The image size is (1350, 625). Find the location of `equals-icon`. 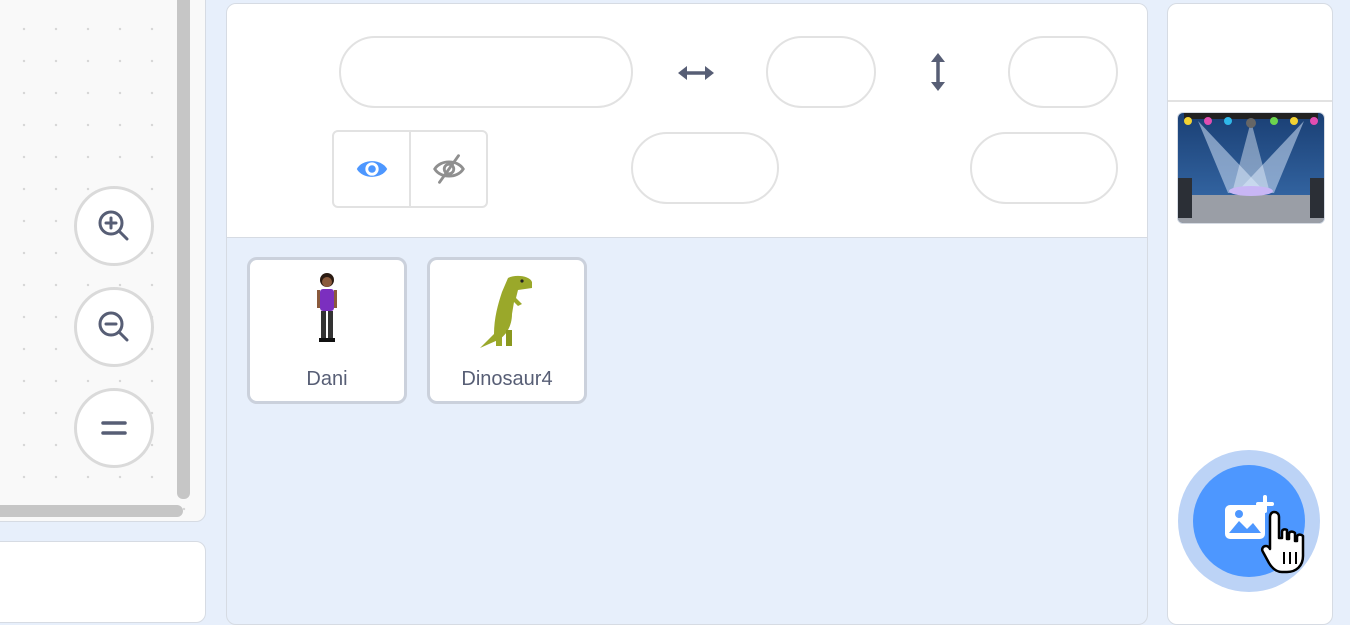

equals-icon is located at coordinates (114, 428).